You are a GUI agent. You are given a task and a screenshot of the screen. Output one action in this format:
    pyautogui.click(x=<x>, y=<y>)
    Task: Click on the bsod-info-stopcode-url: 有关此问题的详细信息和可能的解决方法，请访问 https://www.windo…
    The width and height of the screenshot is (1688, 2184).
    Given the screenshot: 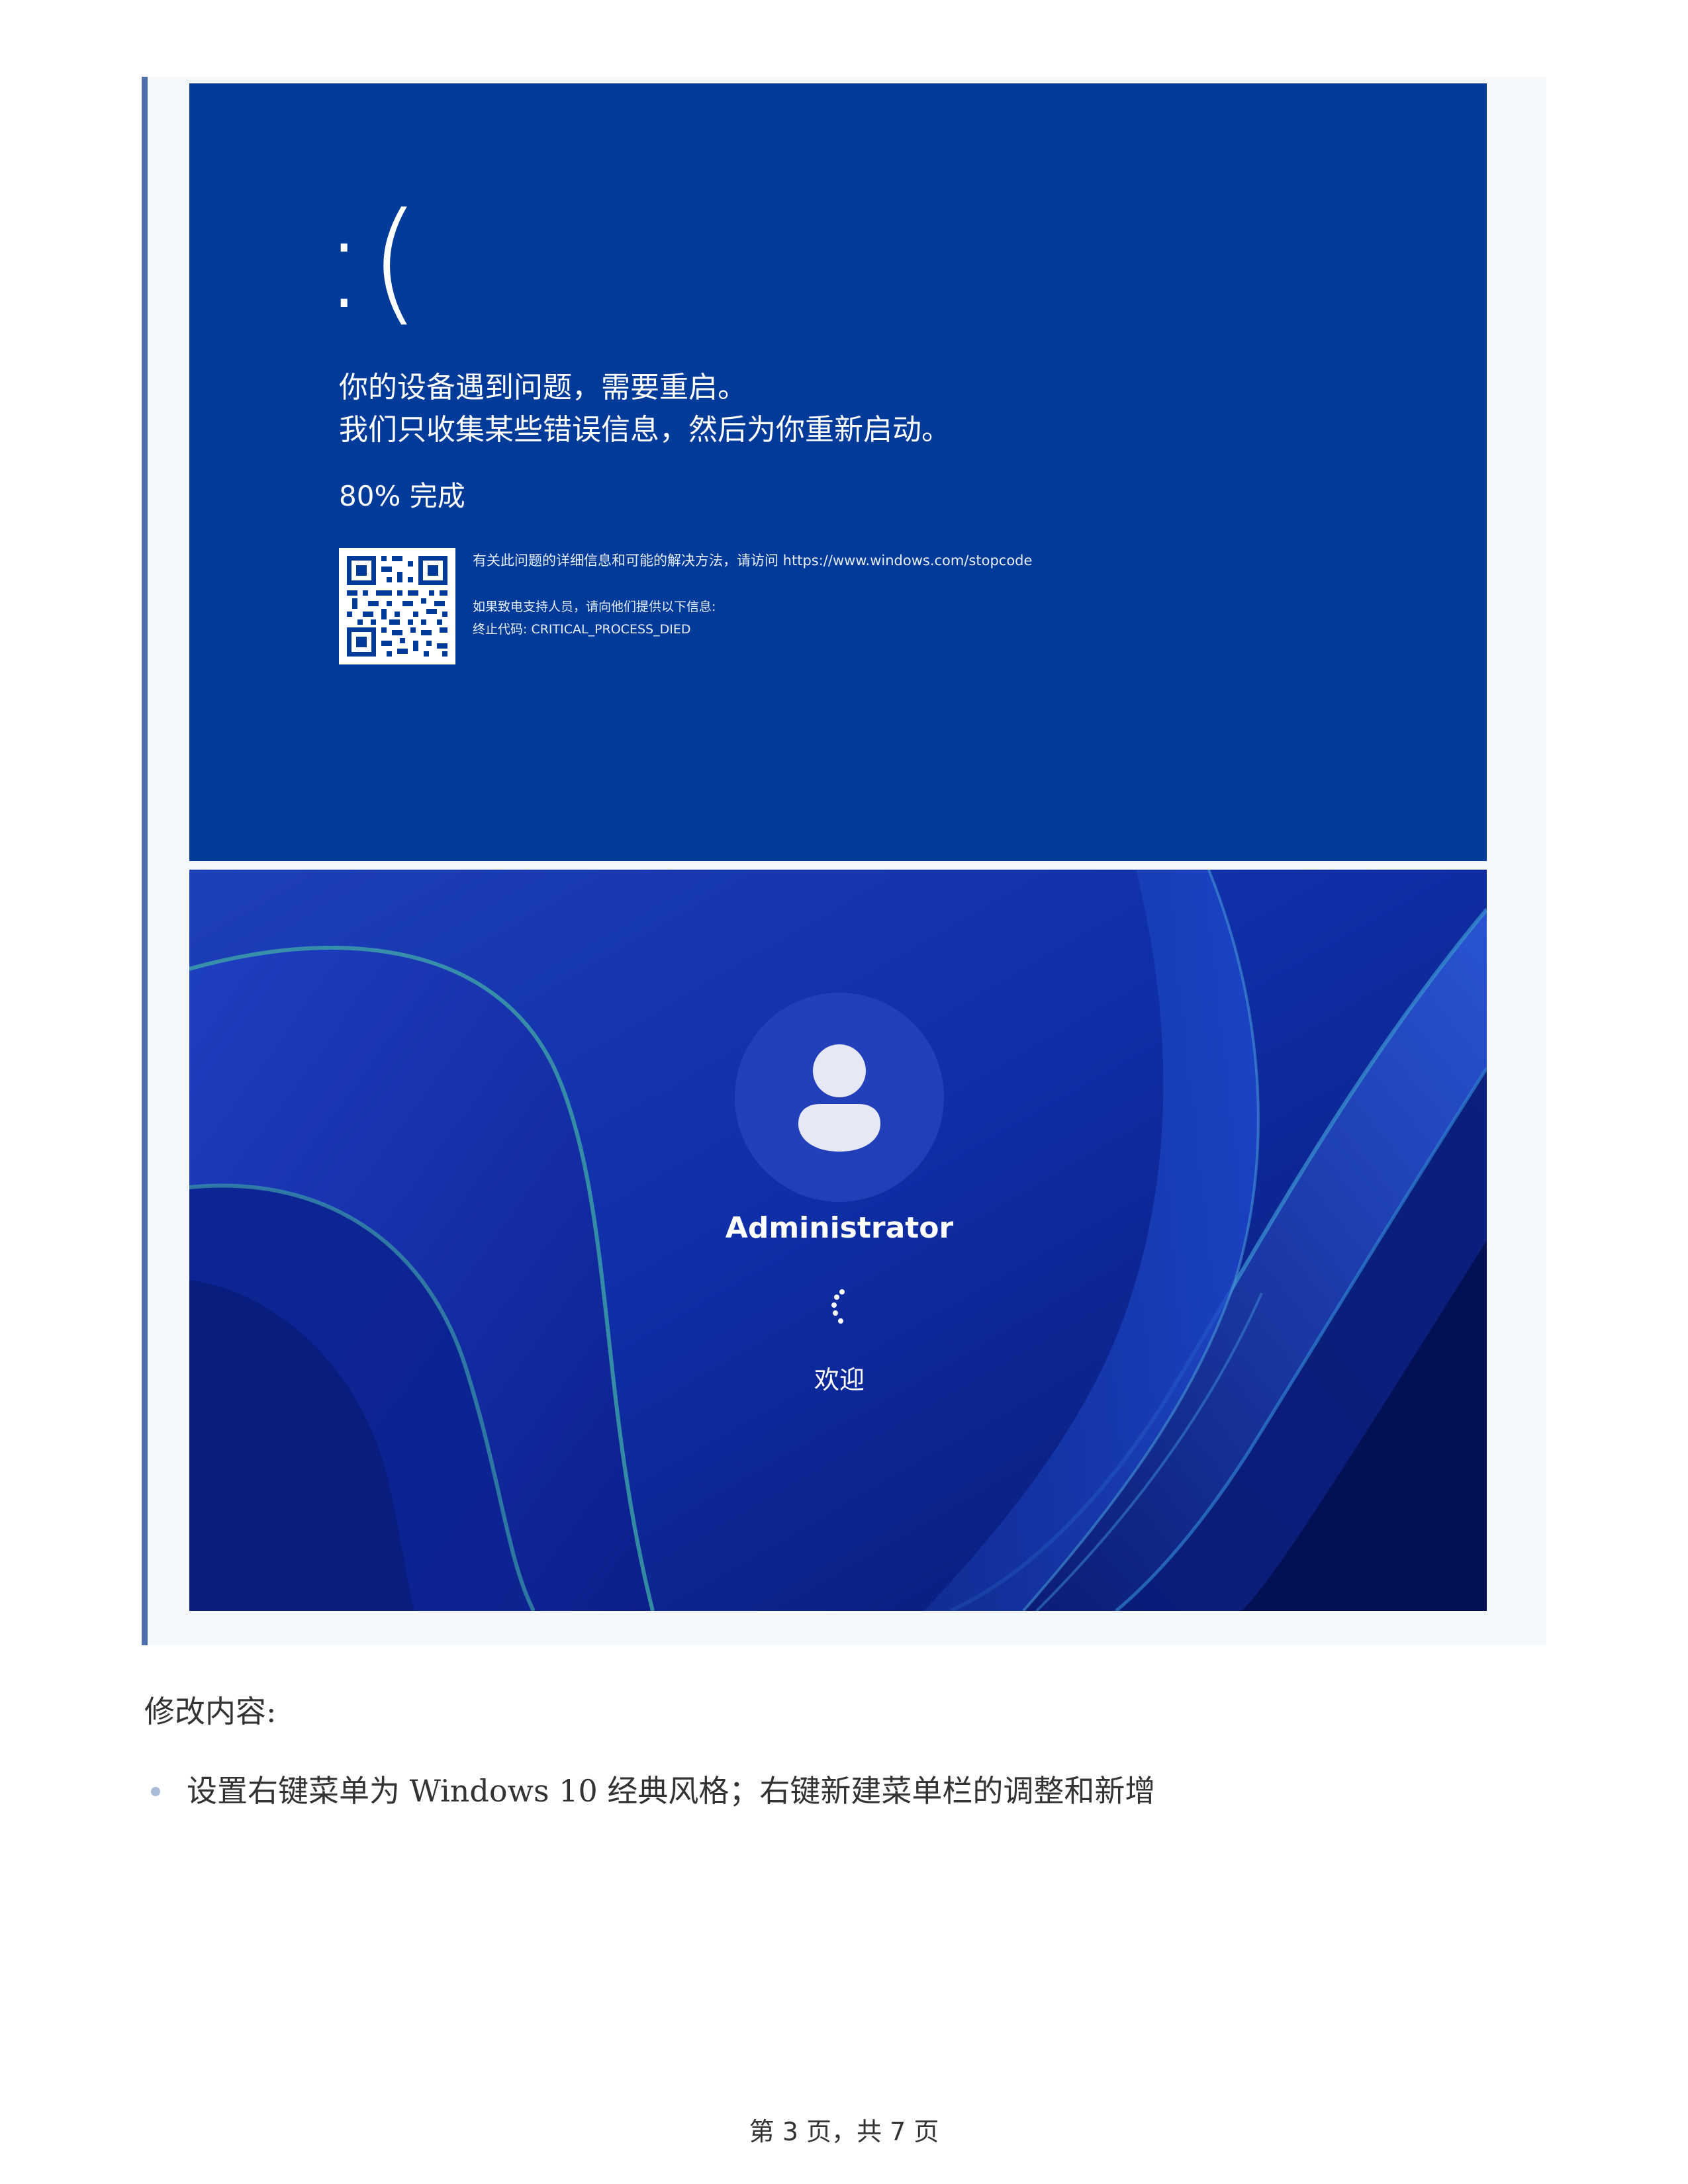 What is the action you would take?
    pyautogui.click(x=753, y=561)
    